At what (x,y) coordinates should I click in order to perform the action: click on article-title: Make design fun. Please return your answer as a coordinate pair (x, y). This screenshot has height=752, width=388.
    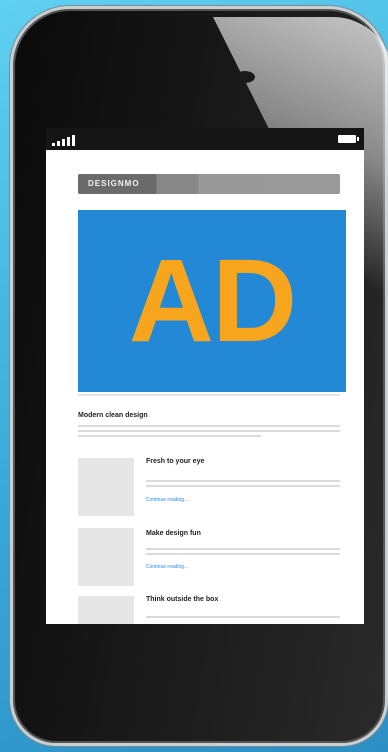
    Looking at the image, I should click on (173, 533).